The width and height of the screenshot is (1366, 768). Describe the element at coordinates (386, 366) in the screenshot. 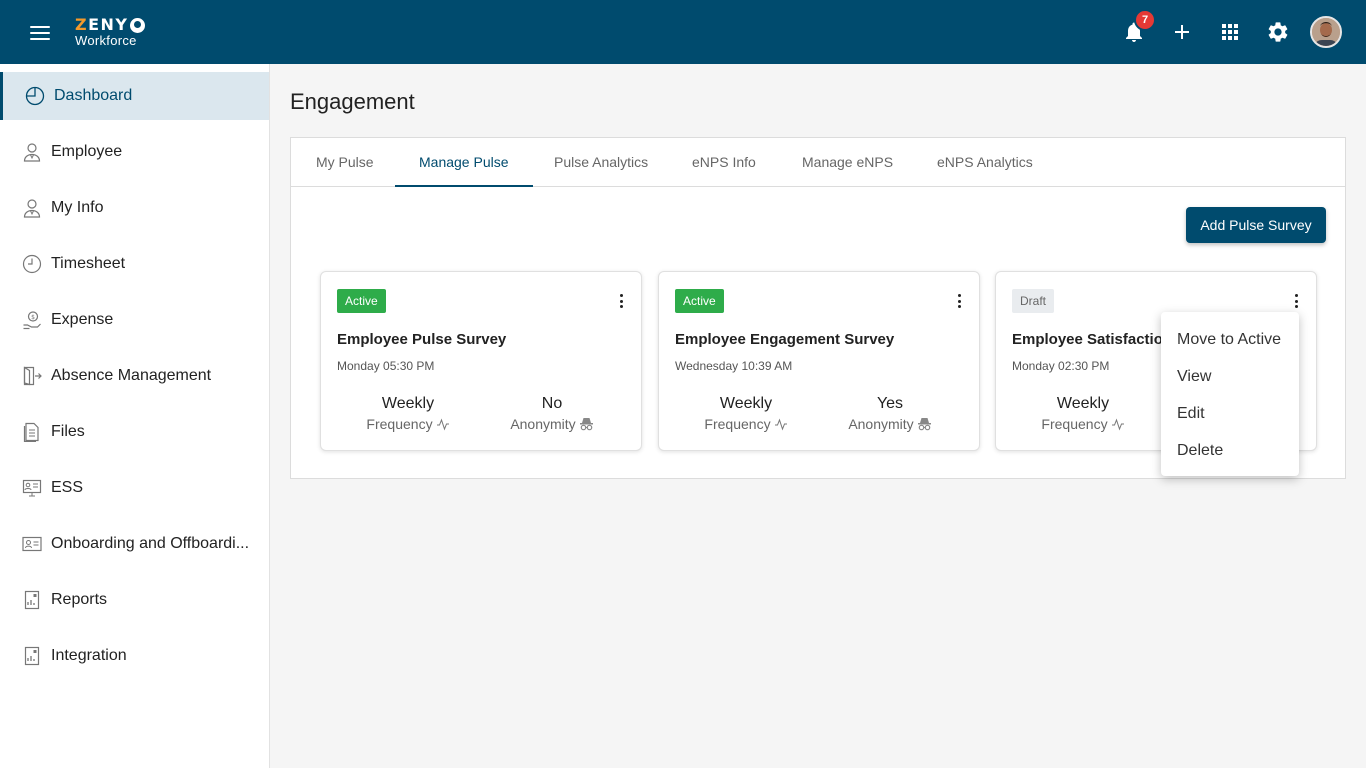

I see `survey-schedule: Monday 05:30 PM` at that location.